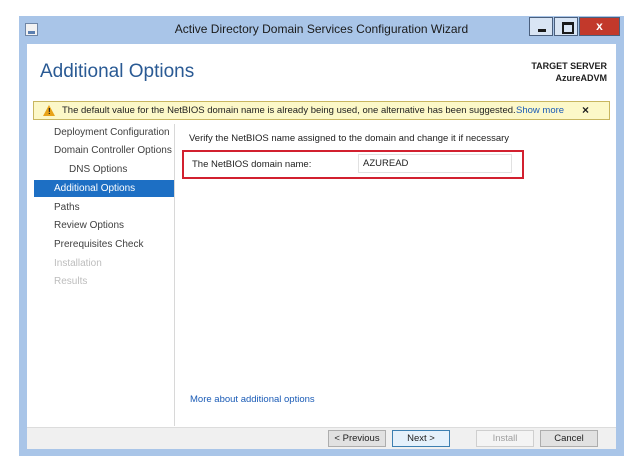 This screenshot has width=640, height=468. What do you see at coordinates (252, 399) in the screenshot?
I see `more-about-link: More about additional options` at bounding box center [252, 399].